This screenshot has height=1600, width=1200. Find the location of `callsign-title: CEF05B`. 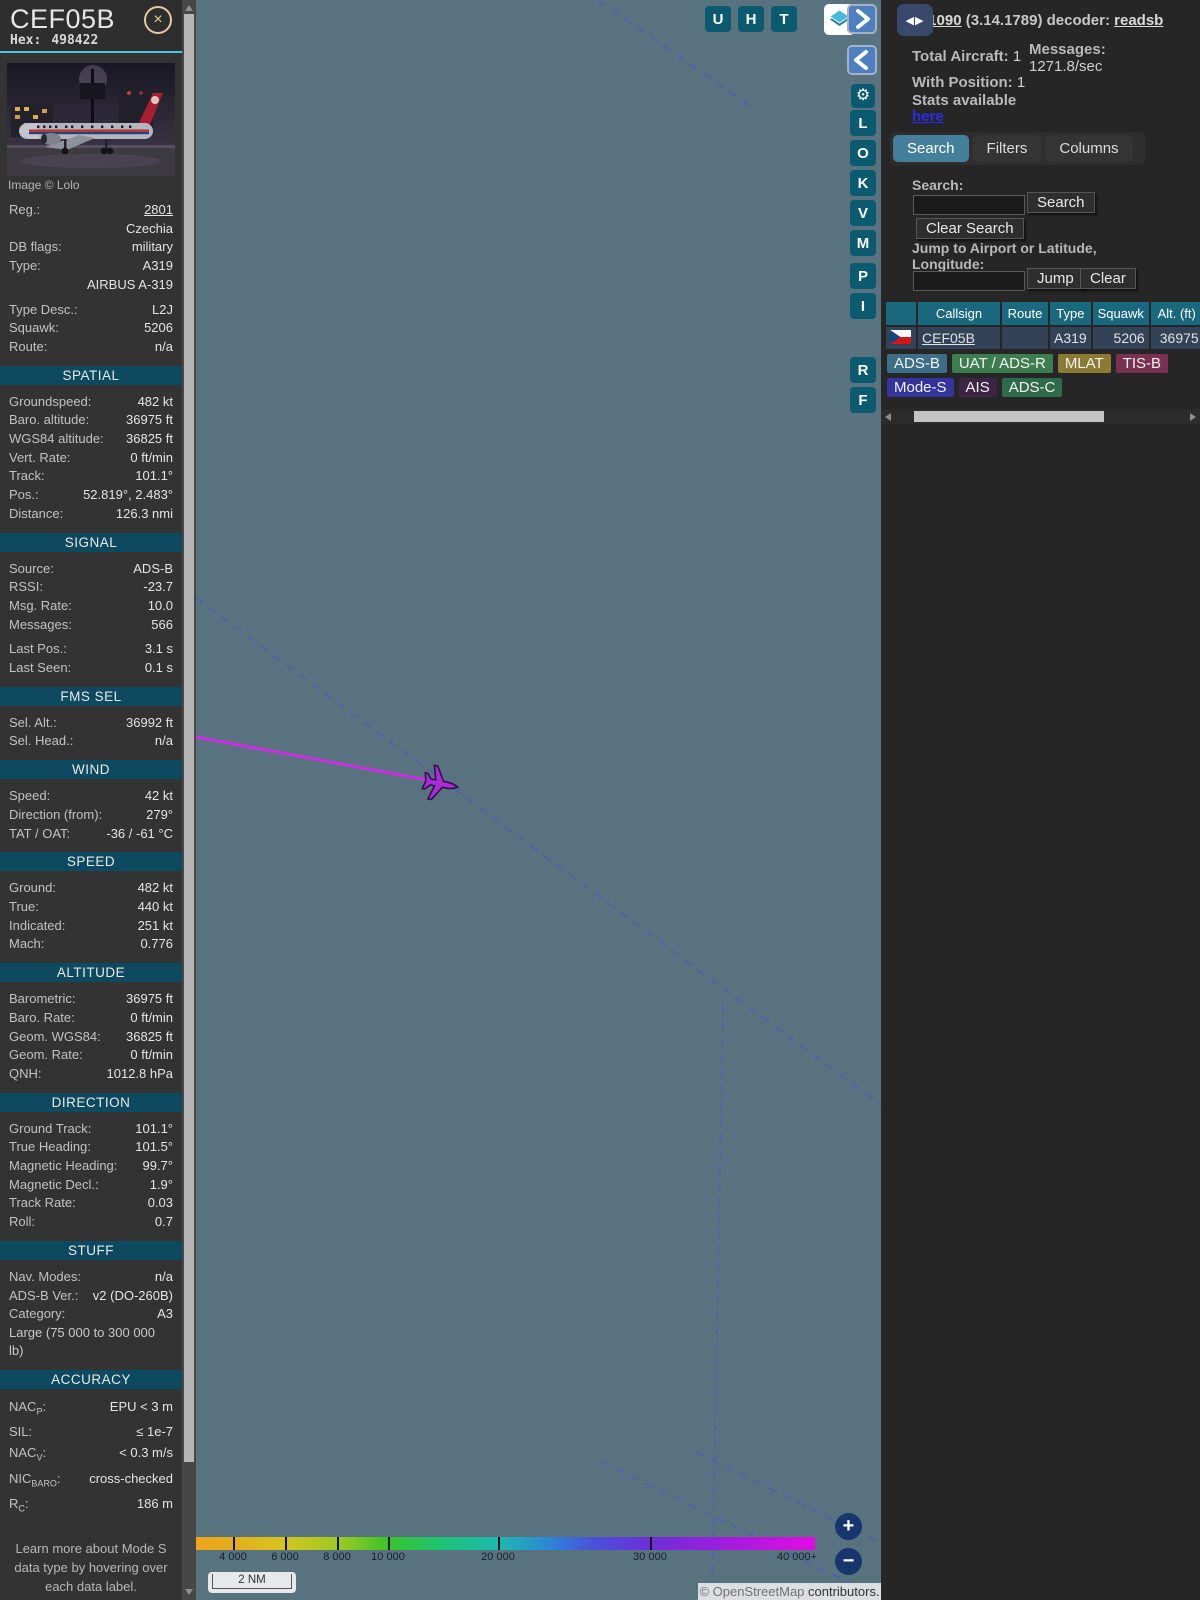

callsign-title: CEF05B is located at coordinates (63, 19).